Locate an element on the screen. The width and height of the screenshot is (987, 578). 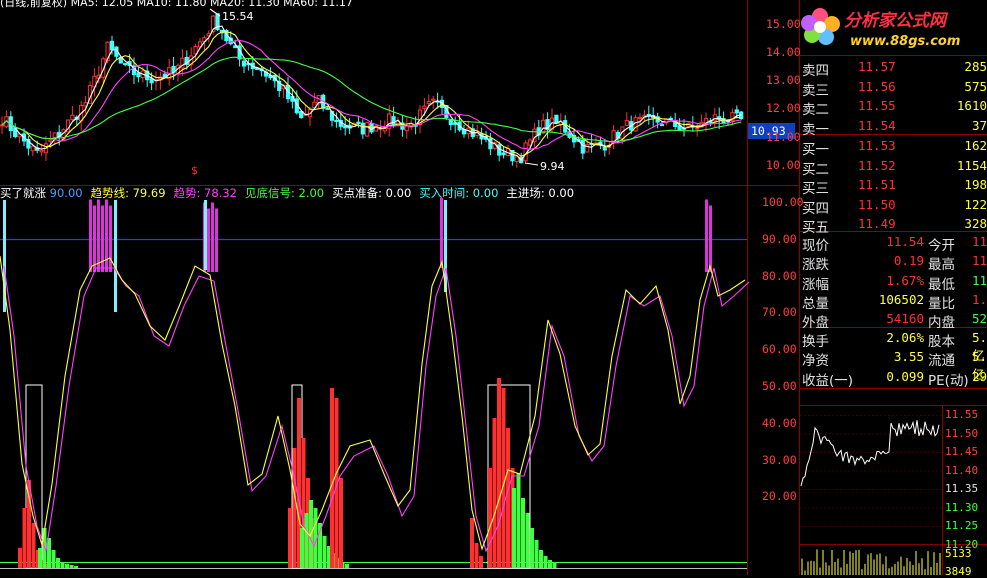
y-tick-label: 20.00 is located at coordinates (779, 496).